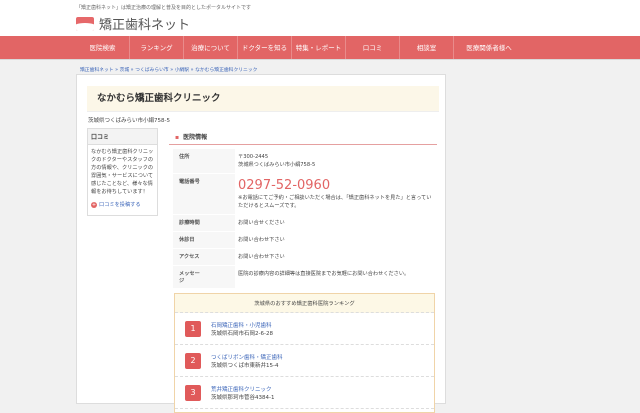 The width and height of the screenshot is (640, 413). What do you see at coordinates (243, 397) in the screenshot?
I see `clinic-address: 茨城県那珂市菅谷4384-1` at bounding box center [243, 397].